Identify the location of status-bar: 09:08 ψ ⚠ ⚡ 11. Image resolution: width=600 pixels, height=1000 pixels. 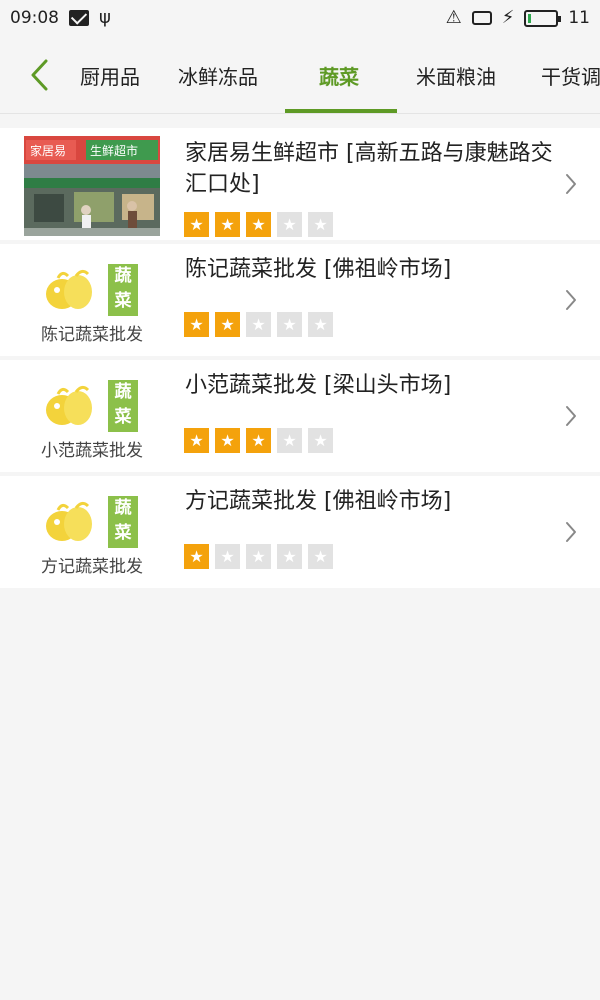
(300, 18).